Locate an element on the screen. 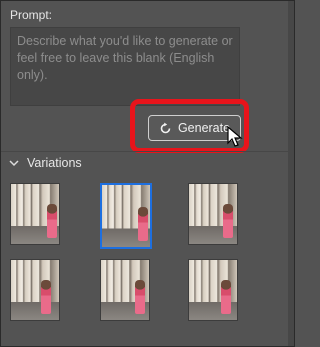  section-divider is located at coordinates (144, 151).